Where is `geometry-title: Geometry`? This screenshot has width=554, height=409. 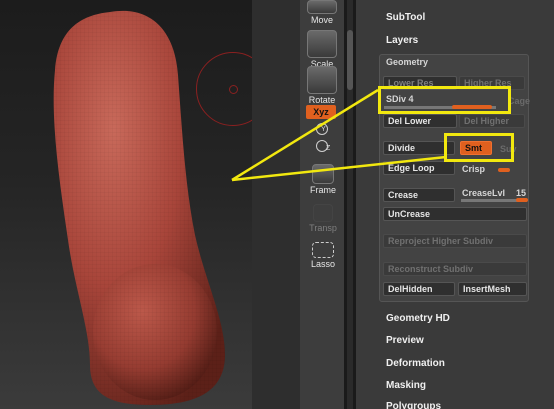 geometry-title: Geometry is located at coordinates (407, 62).